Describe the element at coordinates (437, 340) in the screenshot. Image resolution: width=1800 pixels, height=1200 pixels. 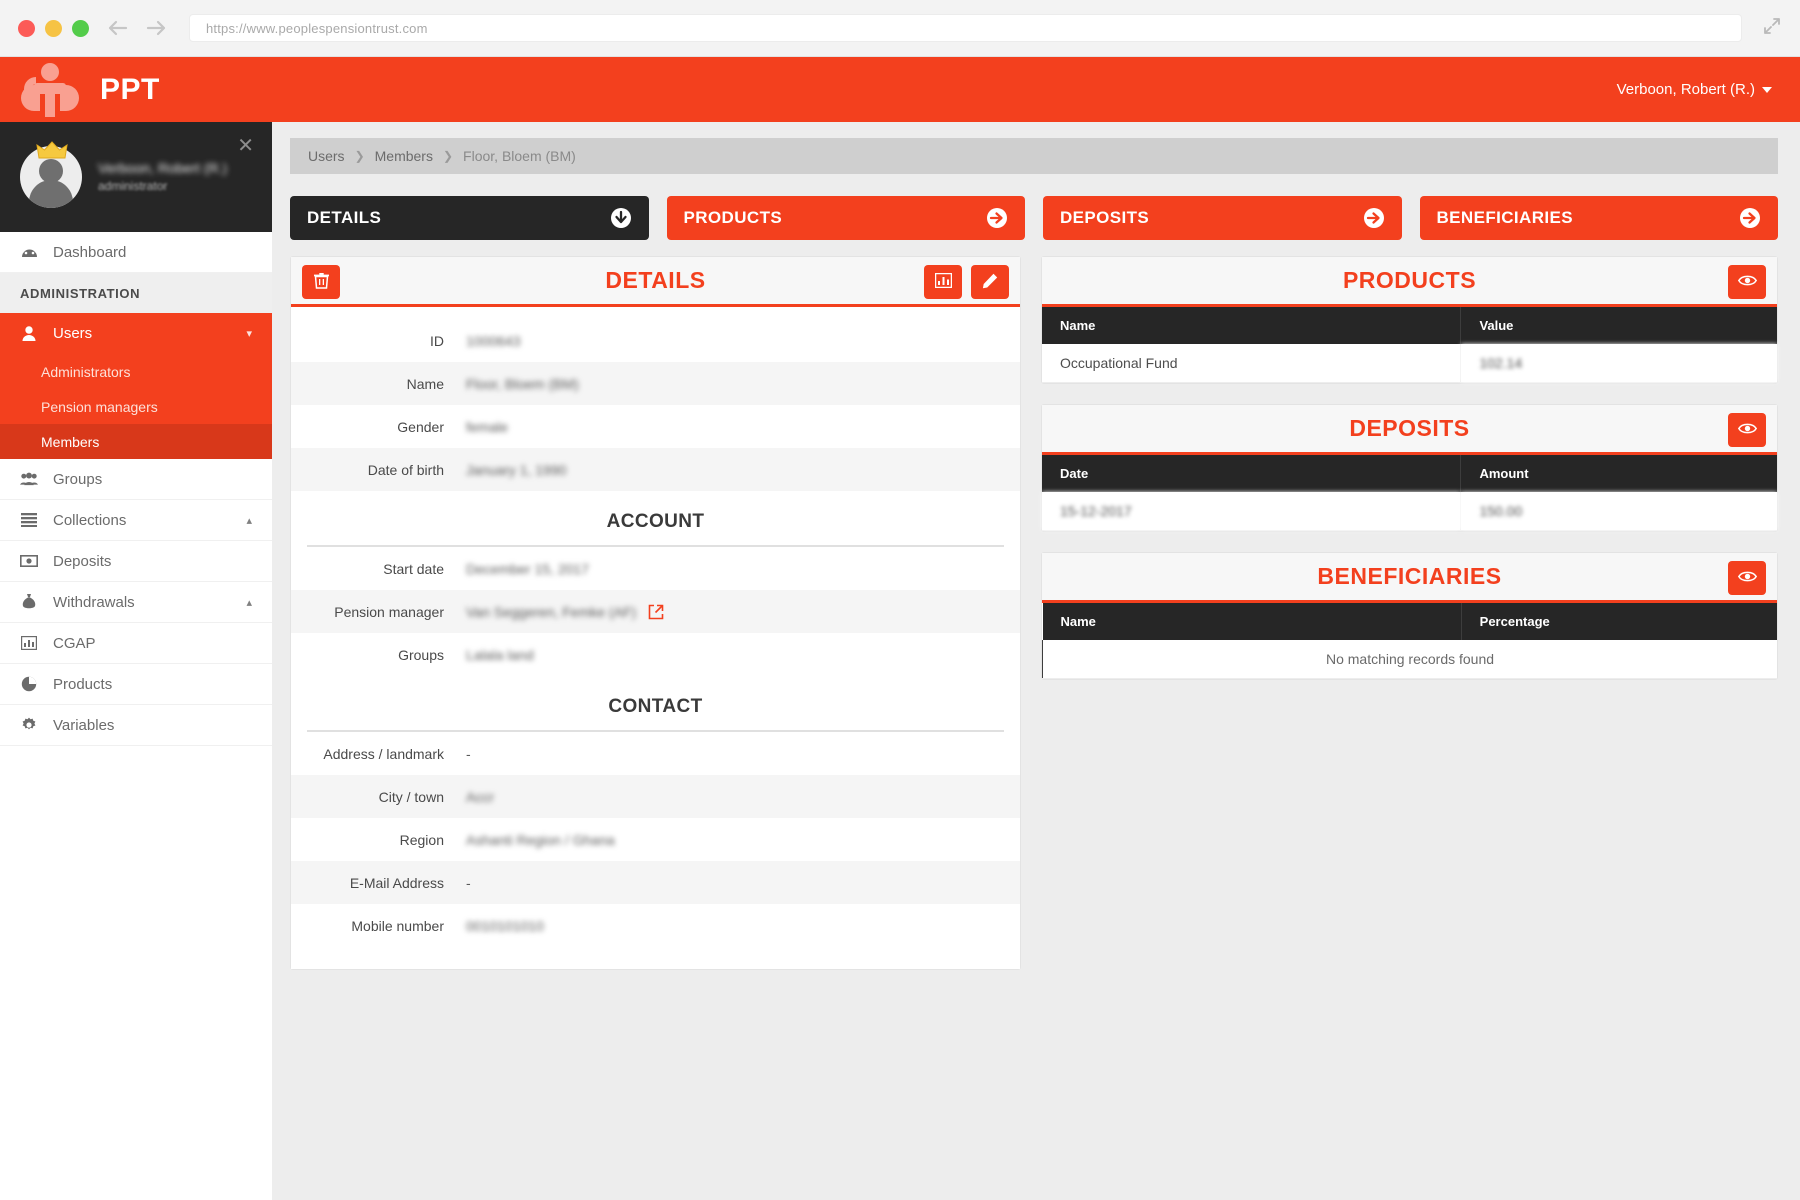
I see `detail-label: ID` at that location.